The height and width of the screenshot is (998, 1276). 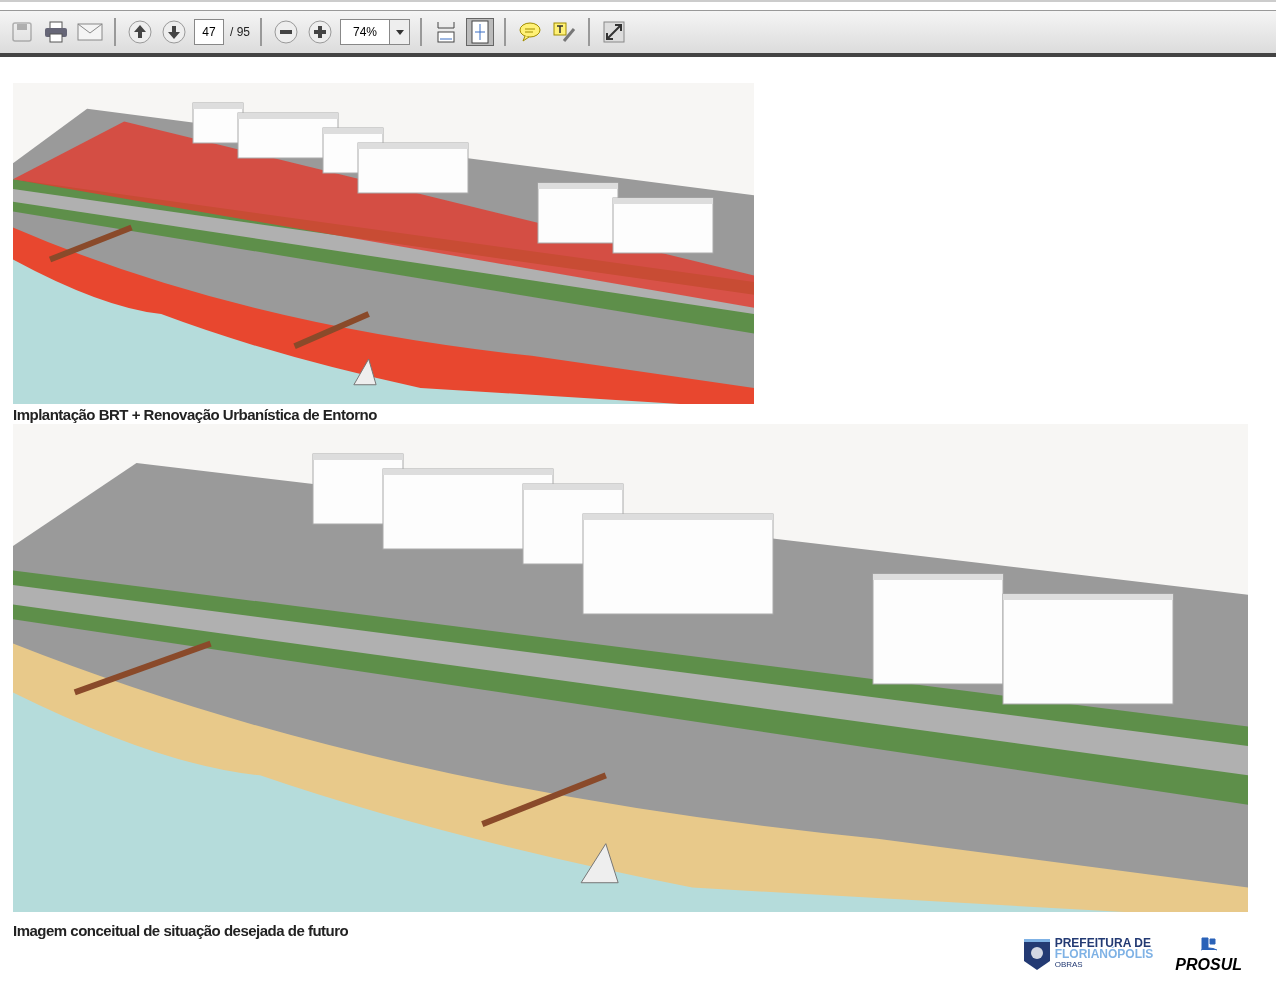 I want to click on printer-icon, so click(x=56, y=32).